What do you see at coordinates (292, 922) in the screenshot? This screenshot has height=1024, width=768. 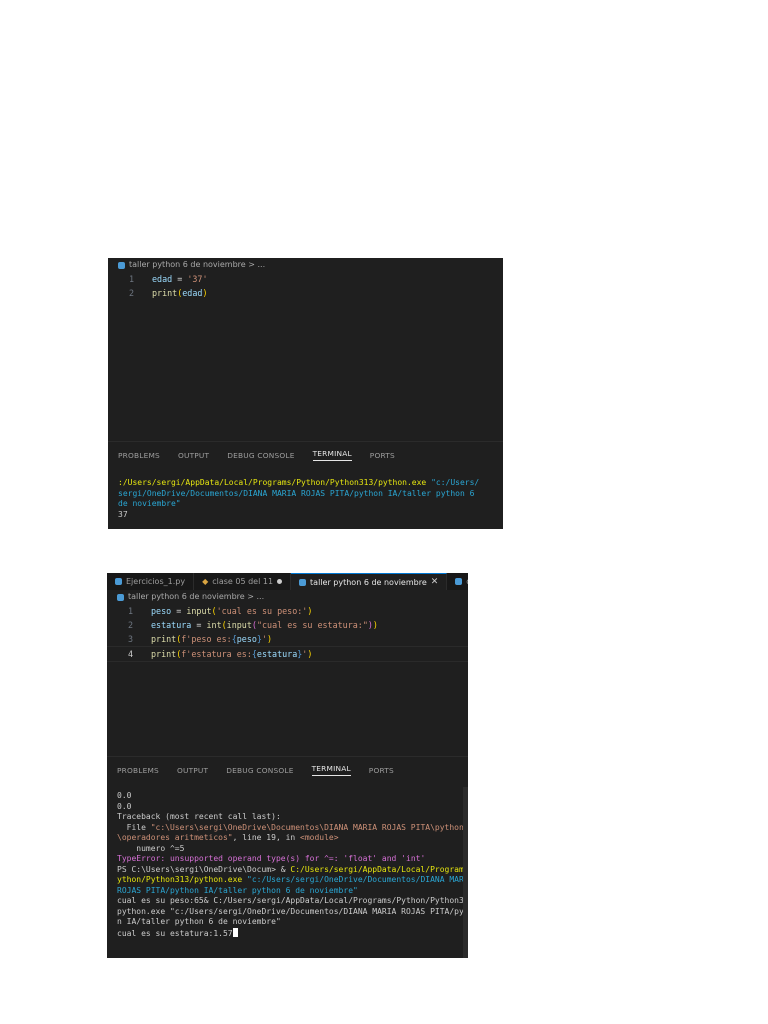 I see `terminal-line: n IA/taller python 6 de noviembre"` at bounding box center [292, 922].